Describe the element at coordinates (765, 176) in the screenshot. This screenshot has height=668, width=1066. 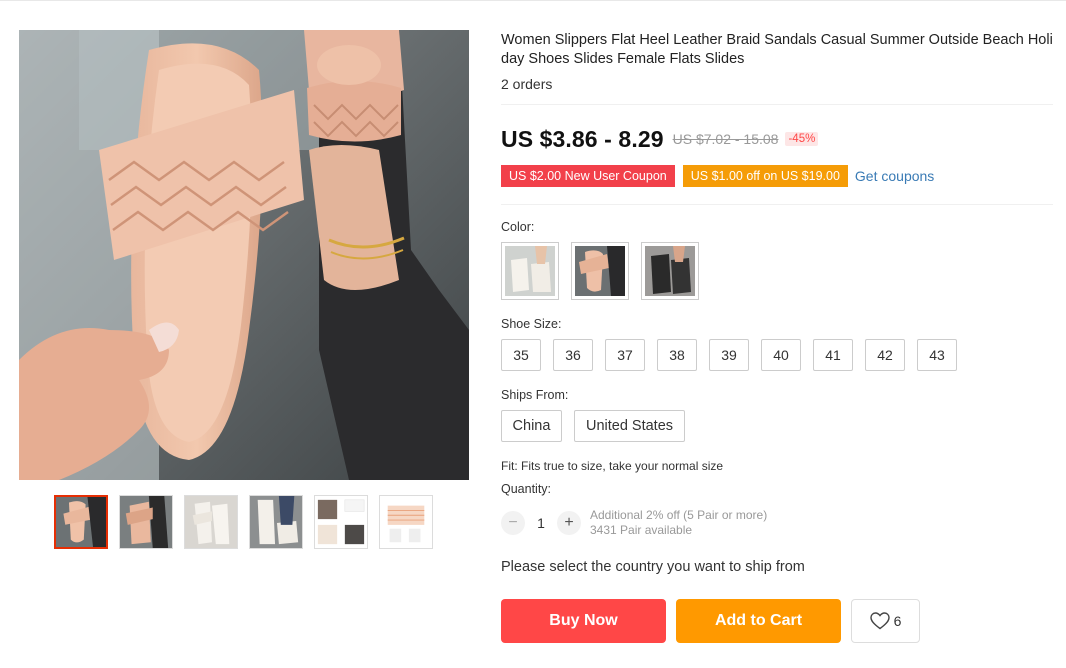
I see `store-coupon: US $1.00 off on US $19.00` at that location.